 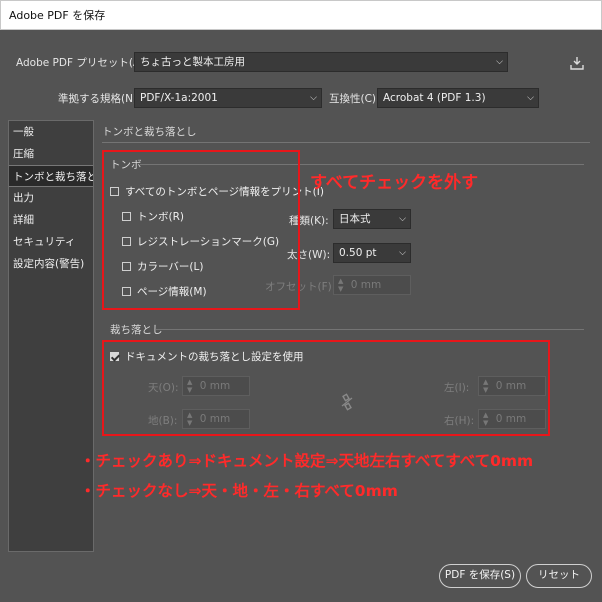 I want to click on sidebar-item-summary: 設定内容(警告), so click(x=51, y=264).